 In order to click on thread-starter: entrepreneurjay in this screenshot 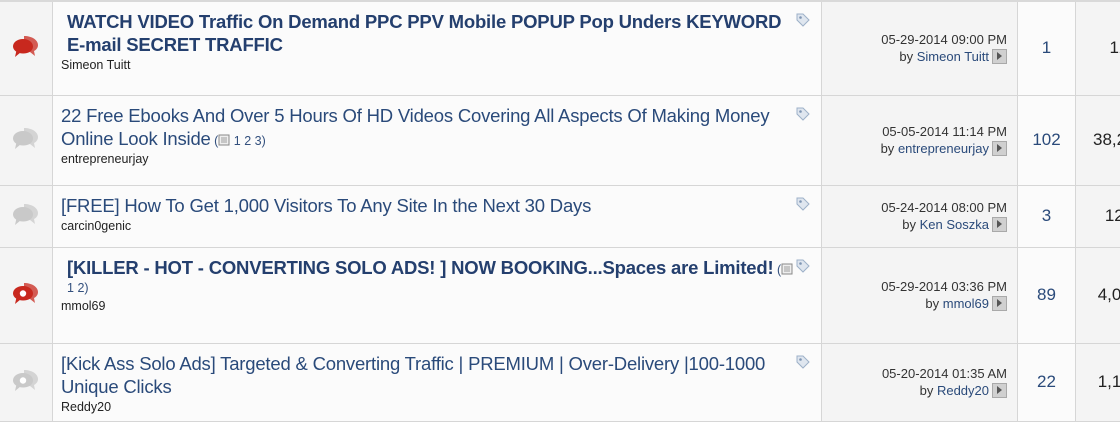, I will do `click(431, 159)`.